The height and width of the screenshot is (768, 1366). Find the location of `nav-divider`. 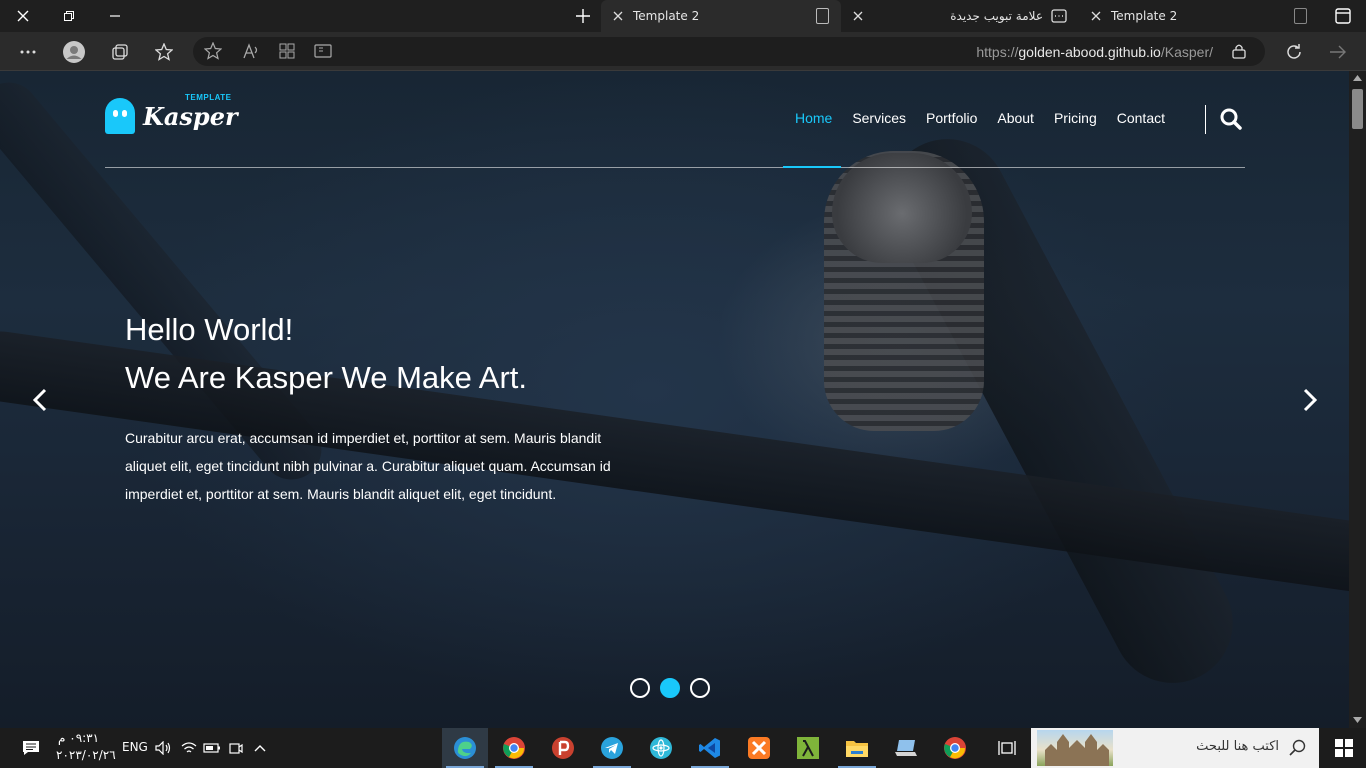

nav-divider is located at coordinates (1205, 119).